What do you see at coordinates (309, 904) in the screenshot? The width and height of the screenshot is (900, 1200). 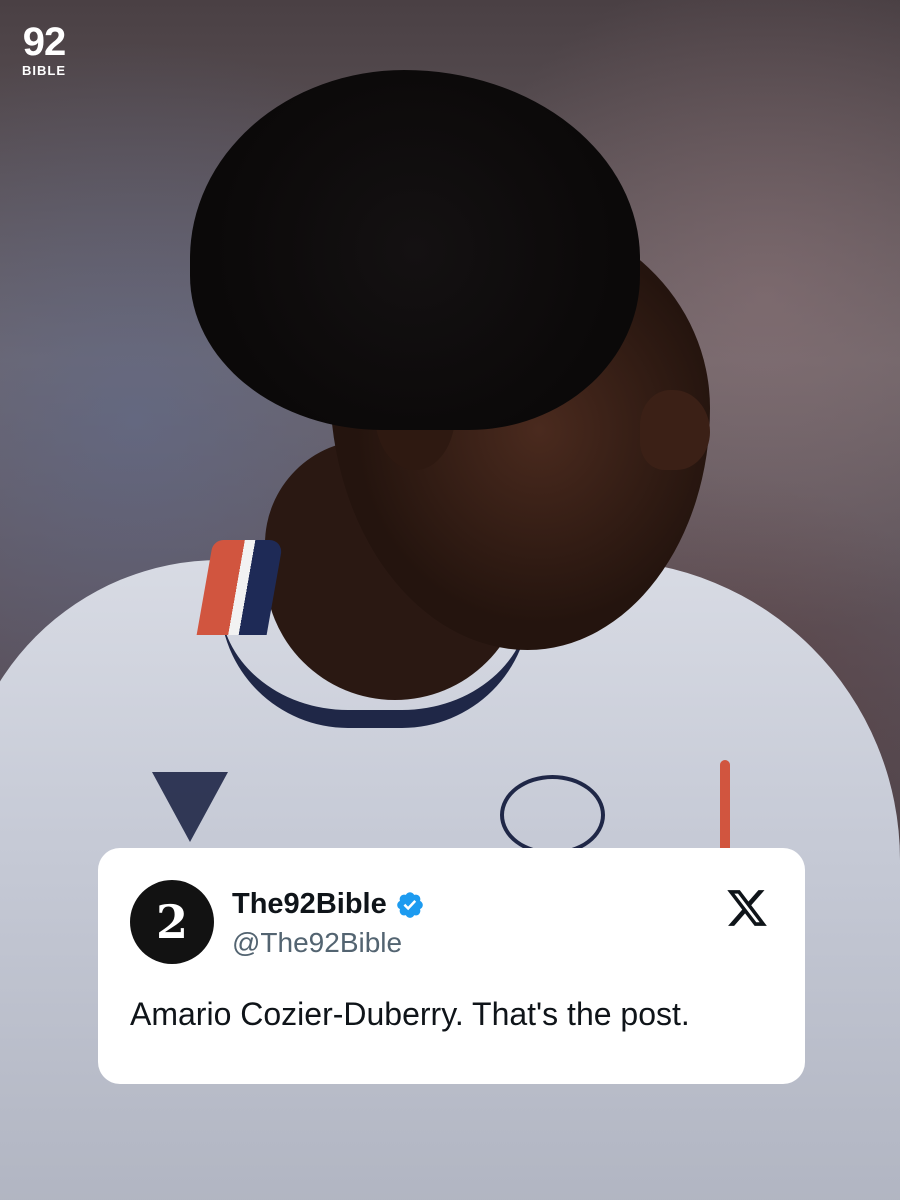 I see `display-name: The92Bible` at bounding box center [309, 904].